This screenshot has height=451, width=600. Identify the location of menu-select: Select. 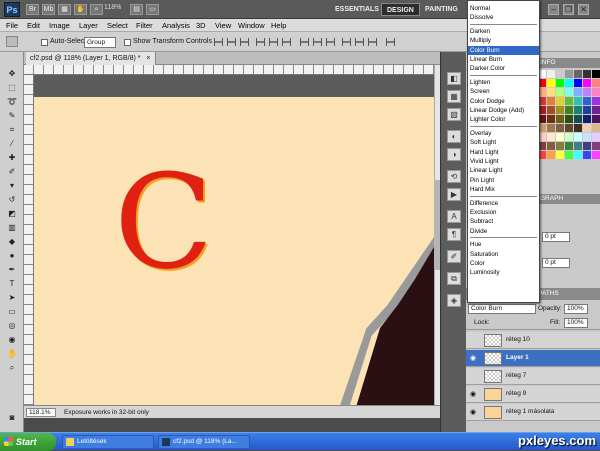
(117, 25).